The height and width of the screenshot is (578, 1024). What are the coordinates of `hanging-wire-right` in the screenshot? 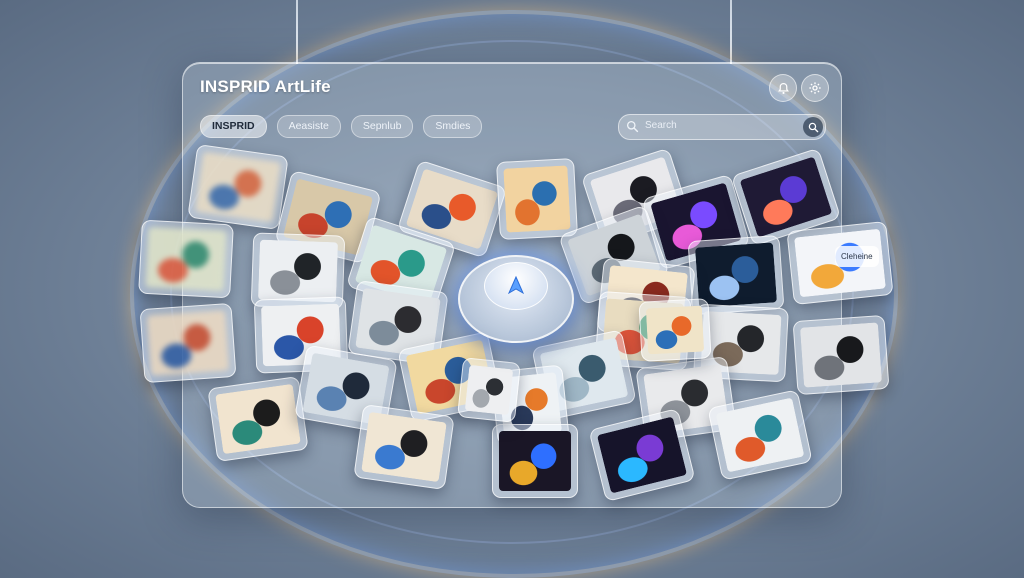 It's located at (731, 32).